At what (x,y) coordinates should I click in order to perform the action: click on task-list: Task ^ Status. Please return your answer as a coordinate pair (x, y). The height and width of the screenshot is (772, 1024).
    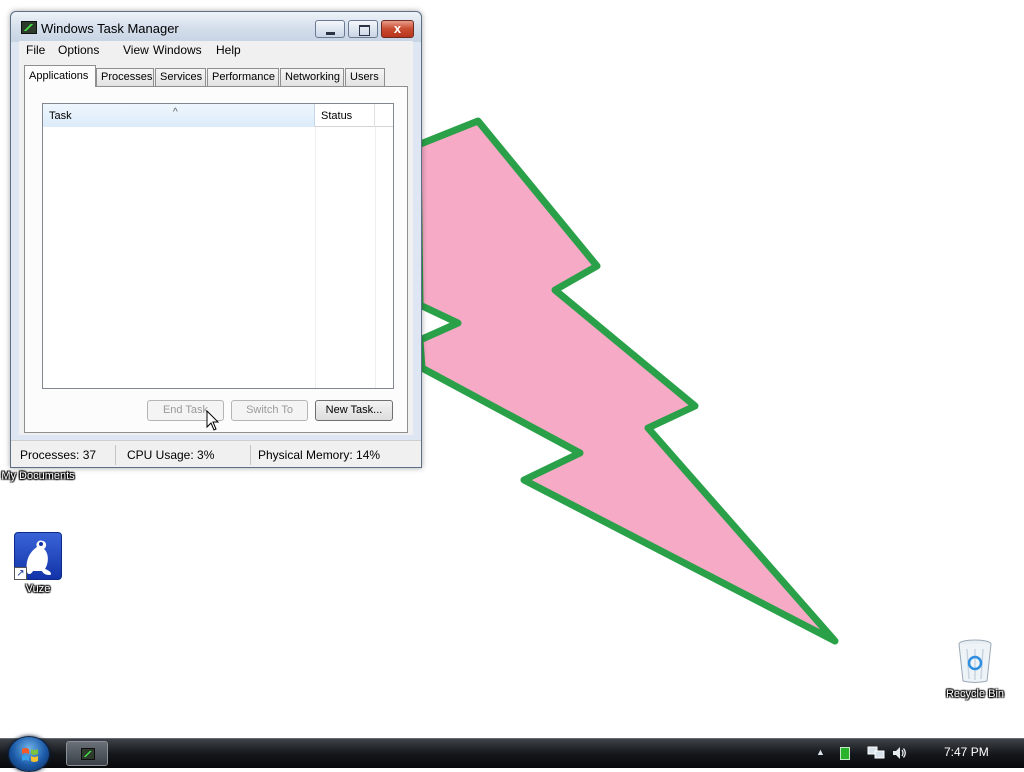
    Looking at the image, I should click on (218, 246).